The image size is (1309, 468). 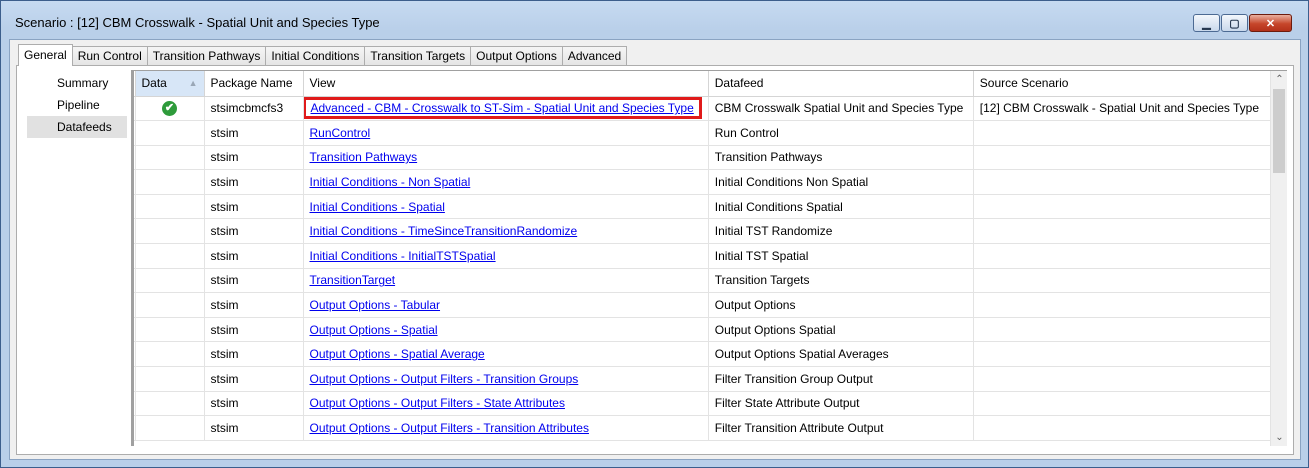 What do you see at coordinates (1234, 23) in the screenshot?
I see `restore-button: ▢` at bounding box center [1234, 23].